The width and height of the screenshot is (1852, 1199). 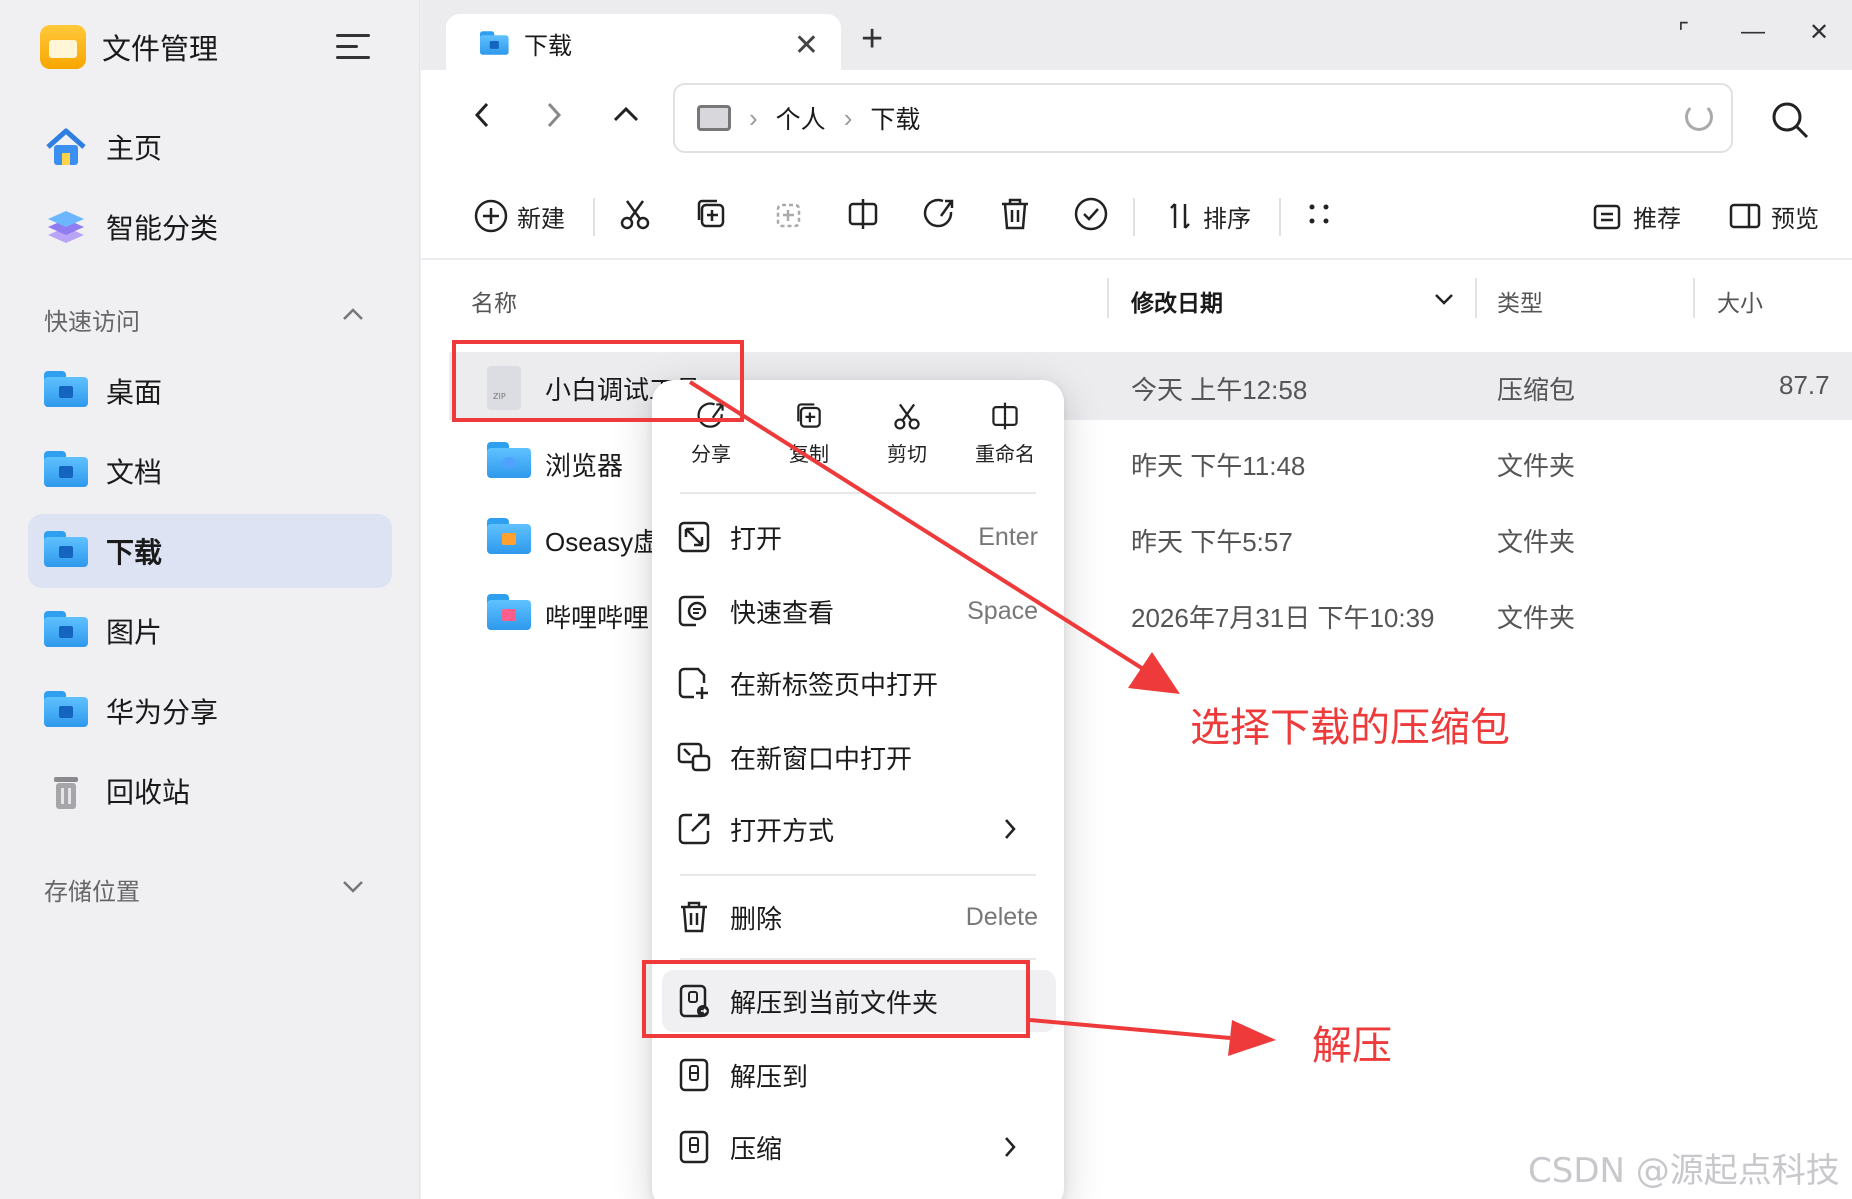 What do you see at coordinates (939, 214) in the screenshot?
I see `share-icon` at bounding box center [939, 214].